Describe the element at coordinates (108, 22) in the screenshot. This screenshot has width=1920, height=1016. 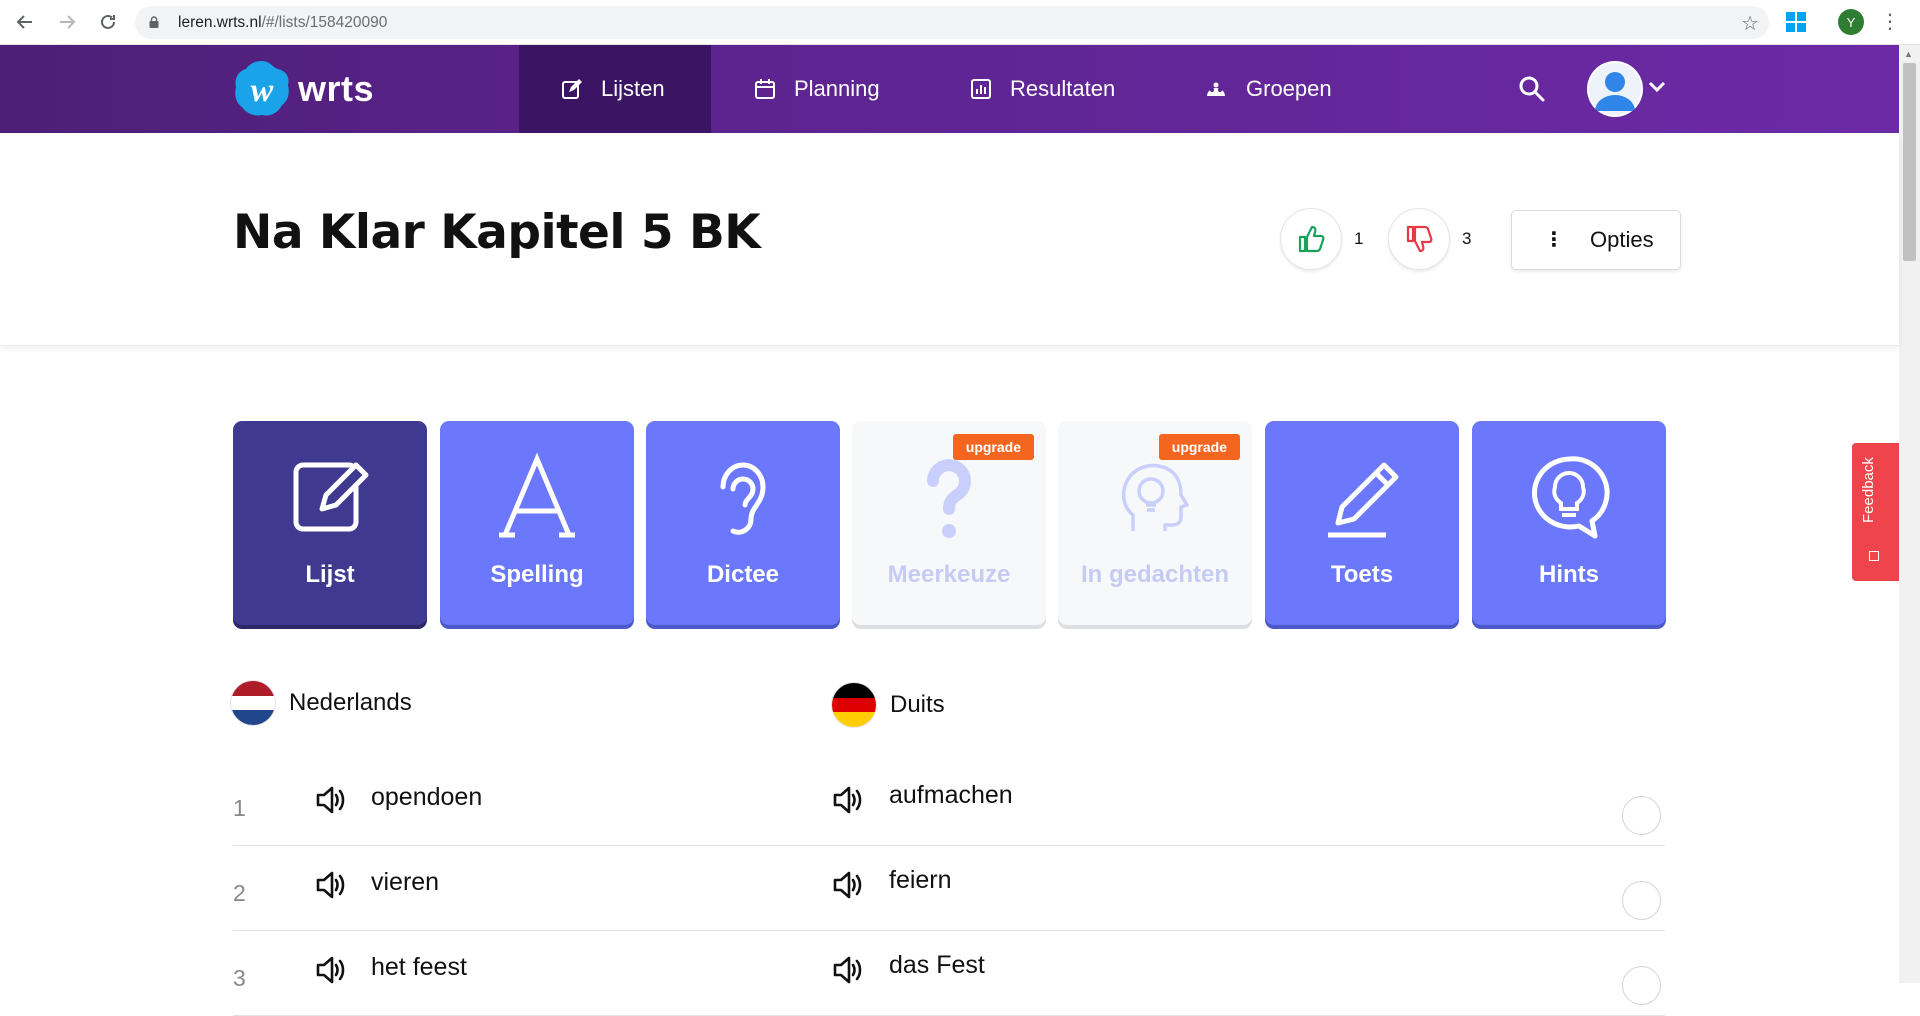
I see `reload-icon` at that location.